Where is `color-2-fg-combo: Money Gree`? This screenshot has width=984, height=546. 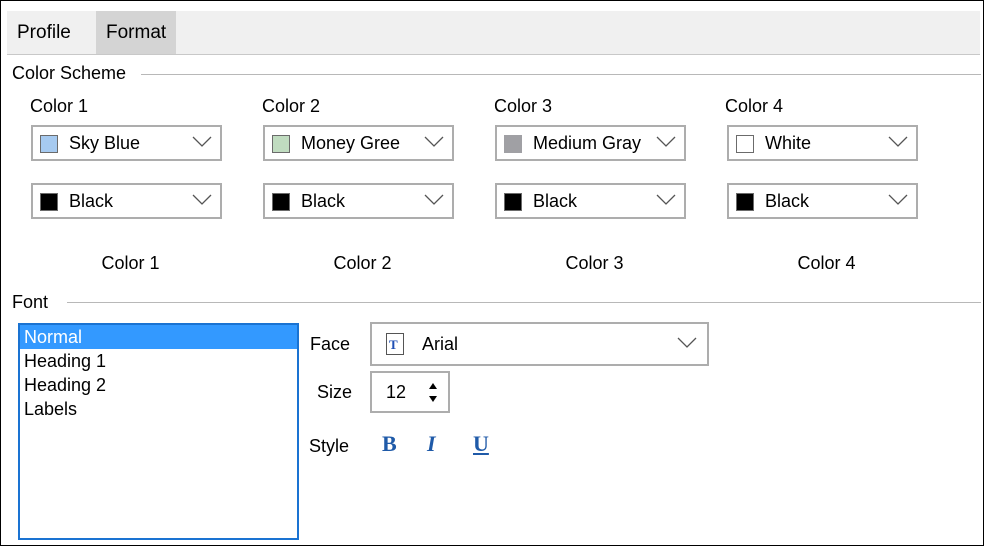 color-2-fg-combo: Money Gree is located at coordinates (358, 143).